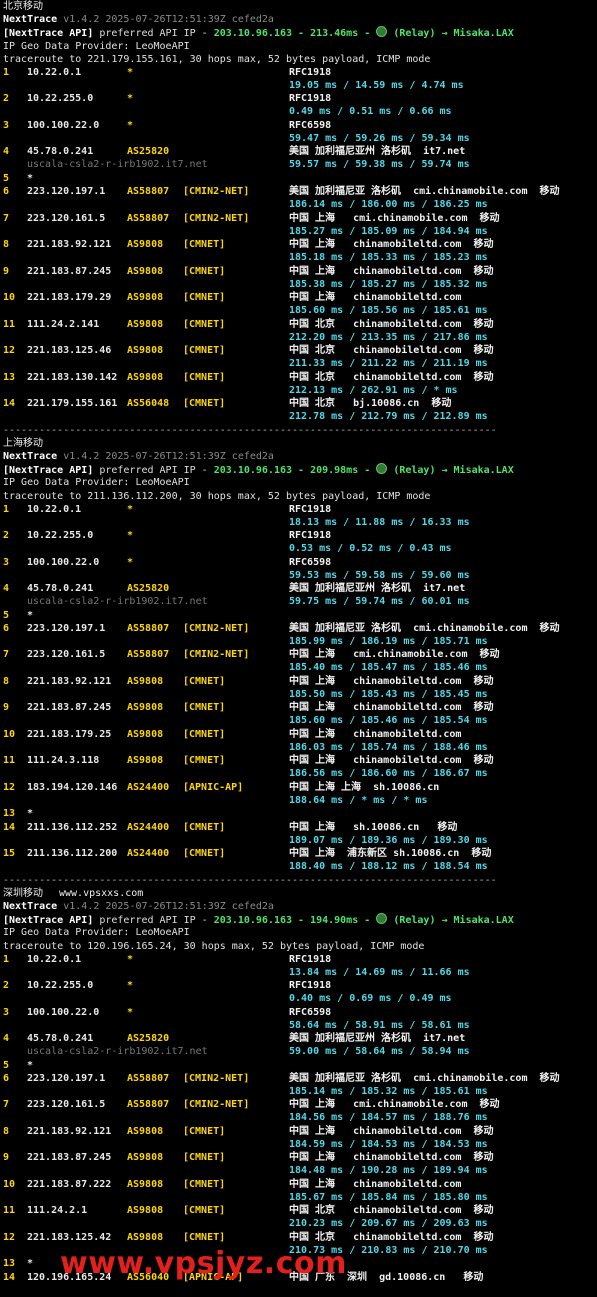 The width and height of the screenshot is (597, 1297). What do you see at coordinates (168, 20) in the screenshot?
I see `version-text: v1.4.2 2025-07-26T12:51:39Z cefed2a` at bounding box center [168, 20].